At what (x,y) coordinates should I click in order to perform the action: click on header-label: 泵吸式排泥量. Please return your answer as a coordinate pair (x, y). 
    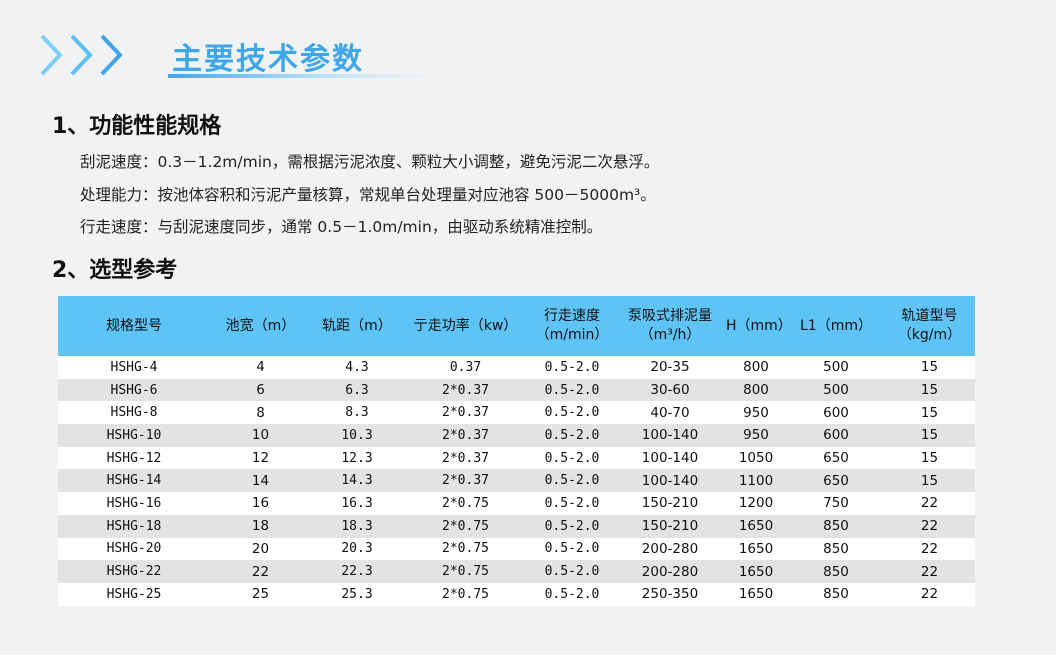
    Looking at the image, I should click on (670, 316).